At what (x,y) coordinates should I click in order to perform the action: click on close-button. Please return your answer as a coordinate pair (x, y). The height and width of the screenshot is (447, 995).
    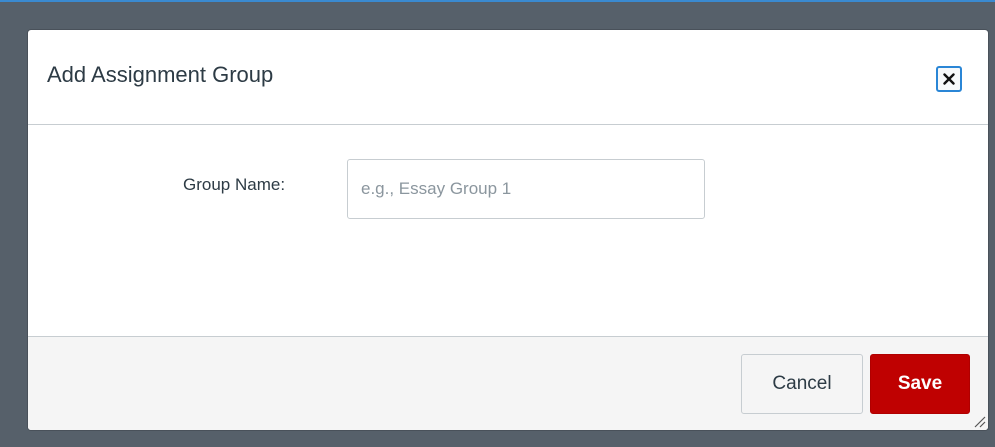
    Looking at the image, I should click on (949, 79).